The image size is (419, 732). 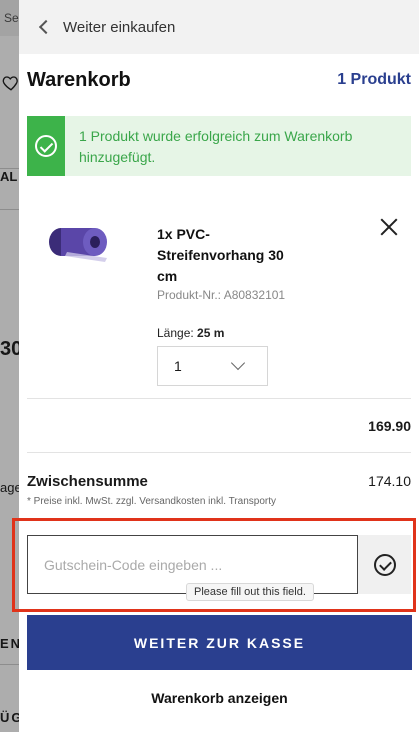 What do you see at coordinates (219, 80) in the screenshot?
I see `cart-header: Warenkorb 1 Produkt` at bounding box center [219, 80].